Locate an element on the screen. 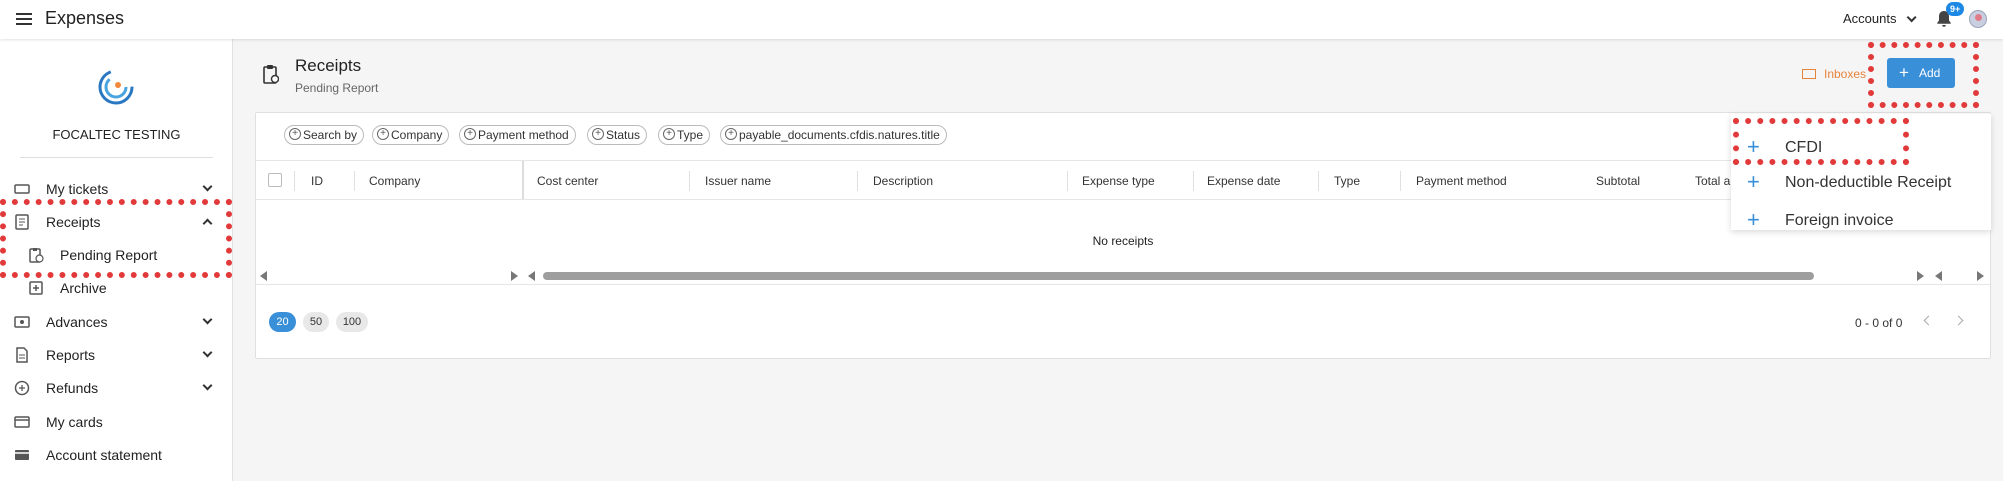  inboxes-button: Inboxes is located at coordinates (1834, 74).